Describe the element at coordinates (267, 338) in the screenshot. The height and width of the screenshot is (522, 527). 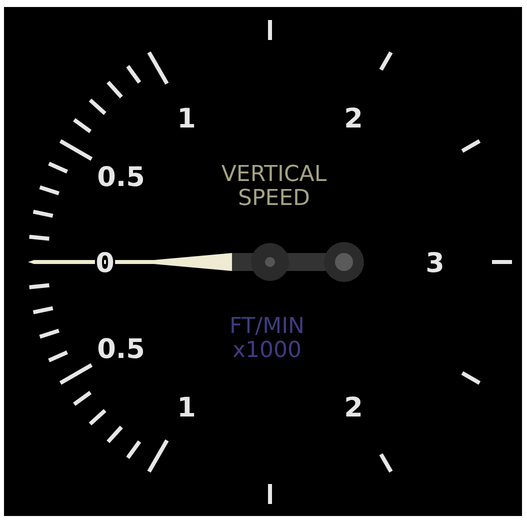
I see `unit-label: FT/MIN x1000` at that location.